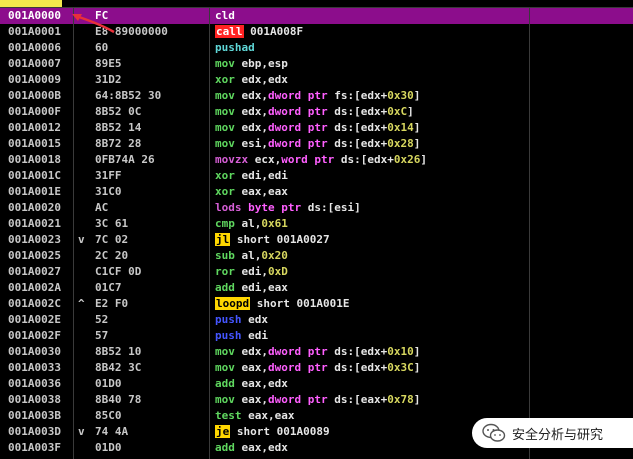 The height and width of the screenshot is (459, 633). I want to click on row-instruction: mov edx,dword ptr ds:[edx+0xC], so click(314, 112).